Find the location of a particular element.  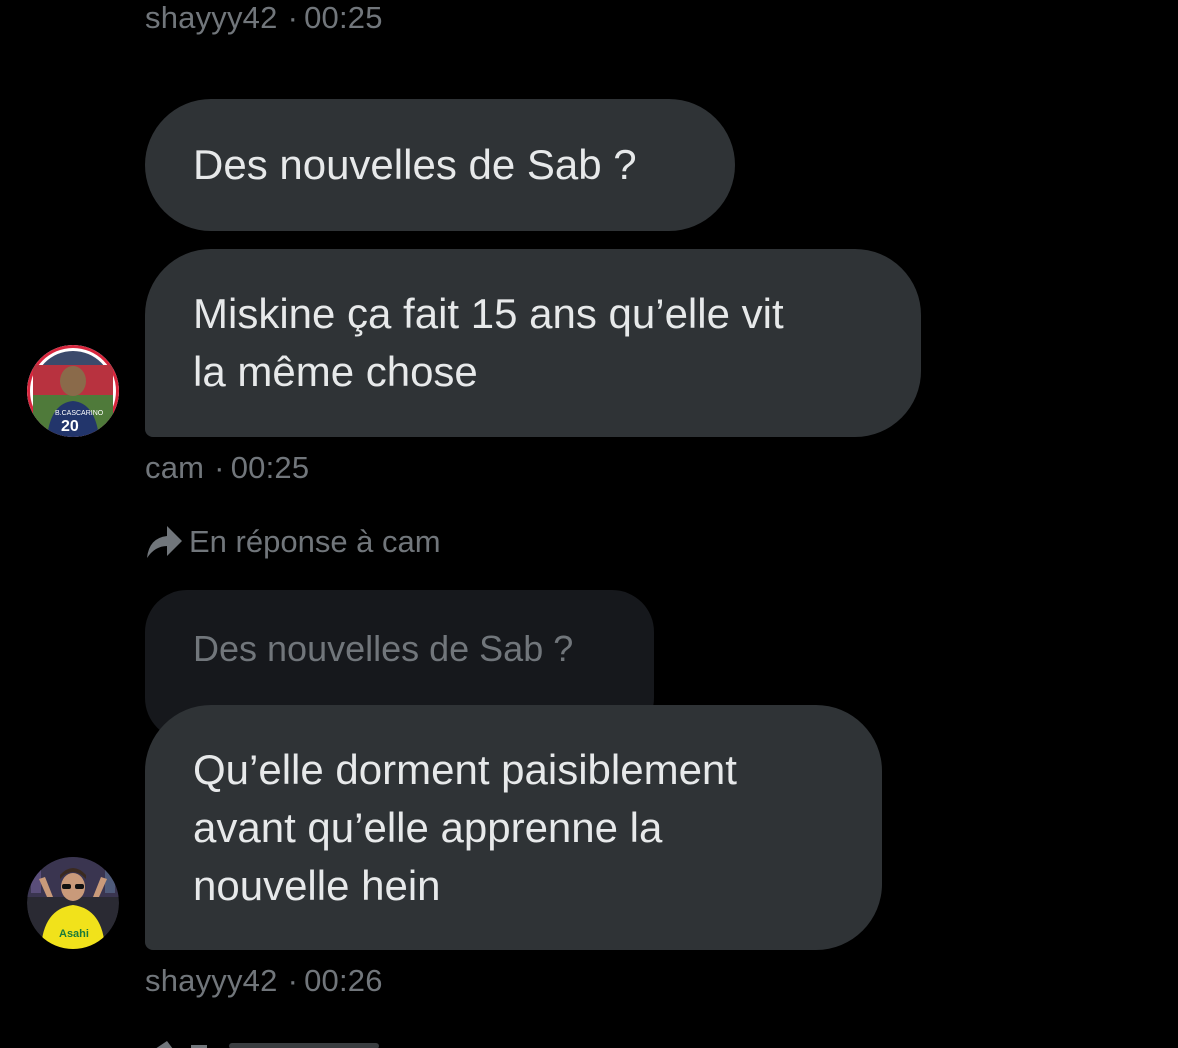

reply-label-text: En réponse à cam is located at coordinates (315, 541).